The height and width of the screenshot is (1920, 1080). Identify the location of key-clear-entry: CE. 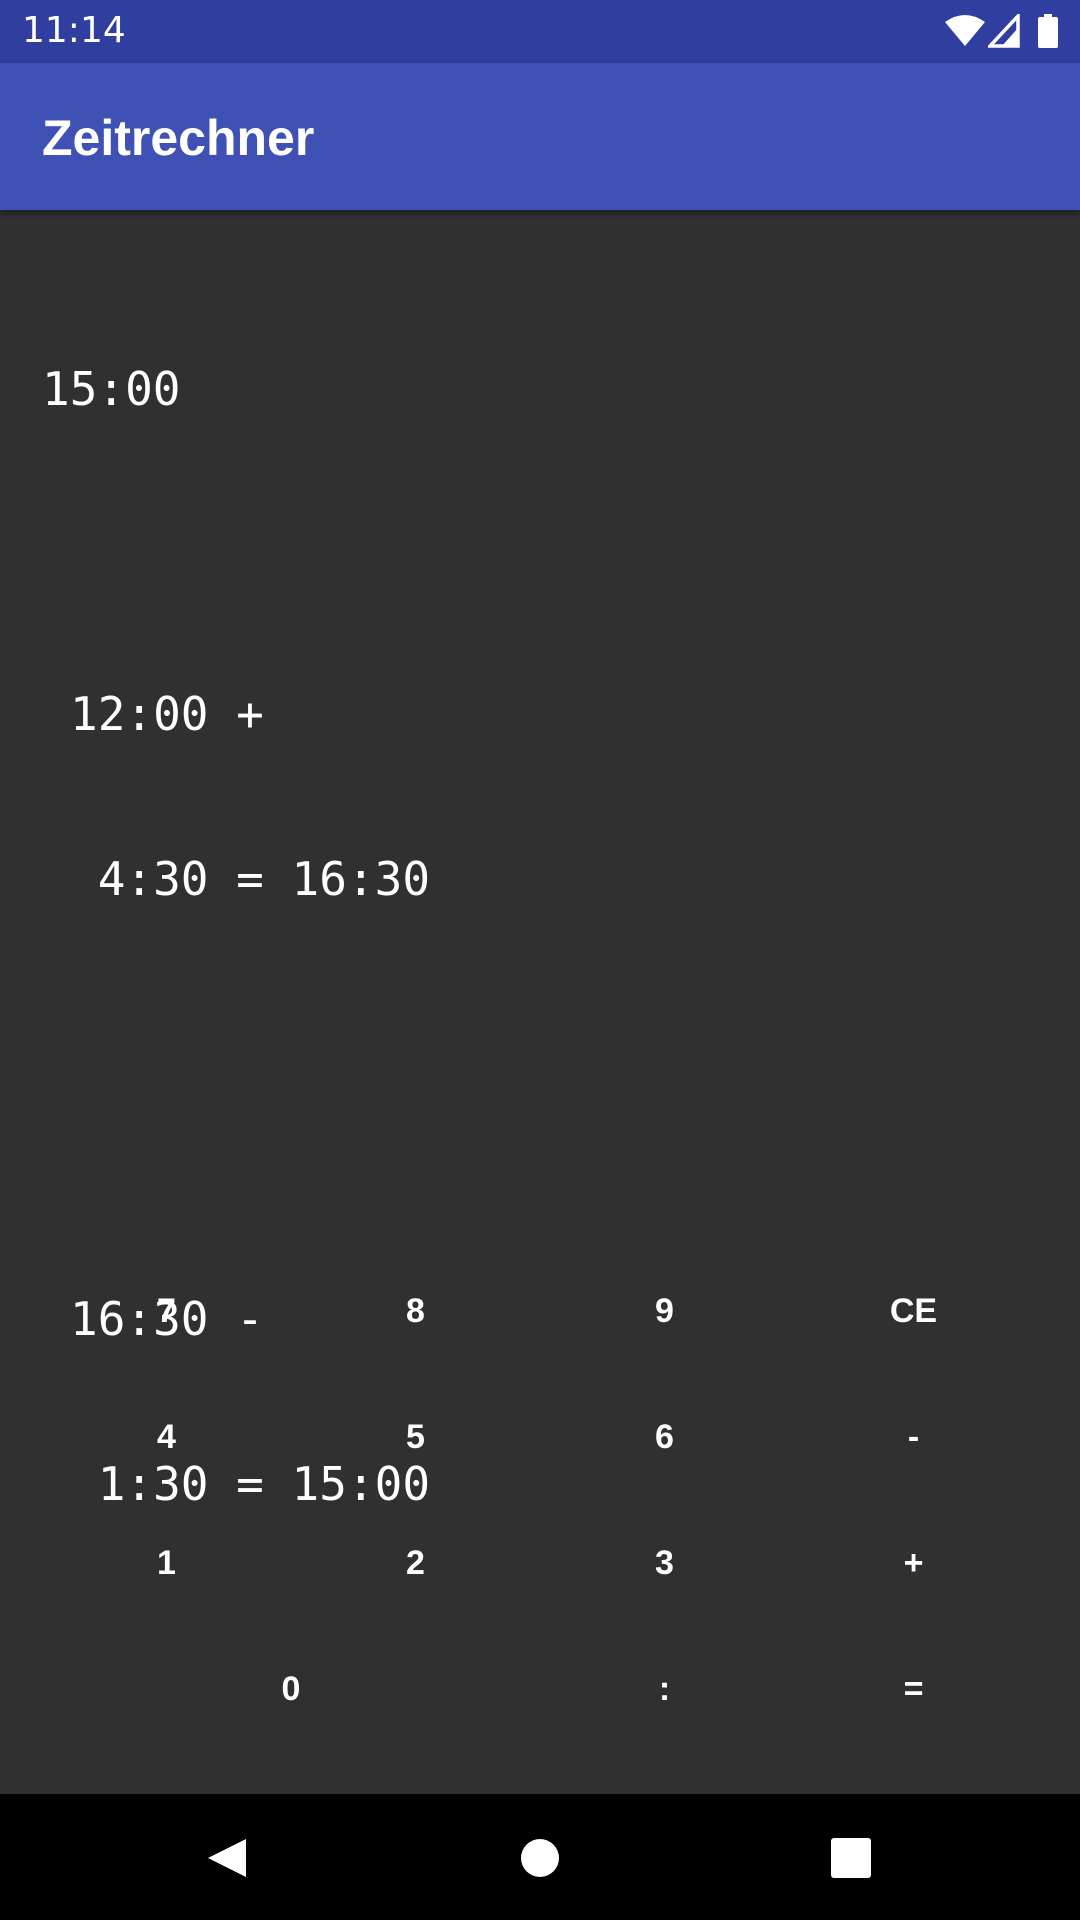
(913, 1311).